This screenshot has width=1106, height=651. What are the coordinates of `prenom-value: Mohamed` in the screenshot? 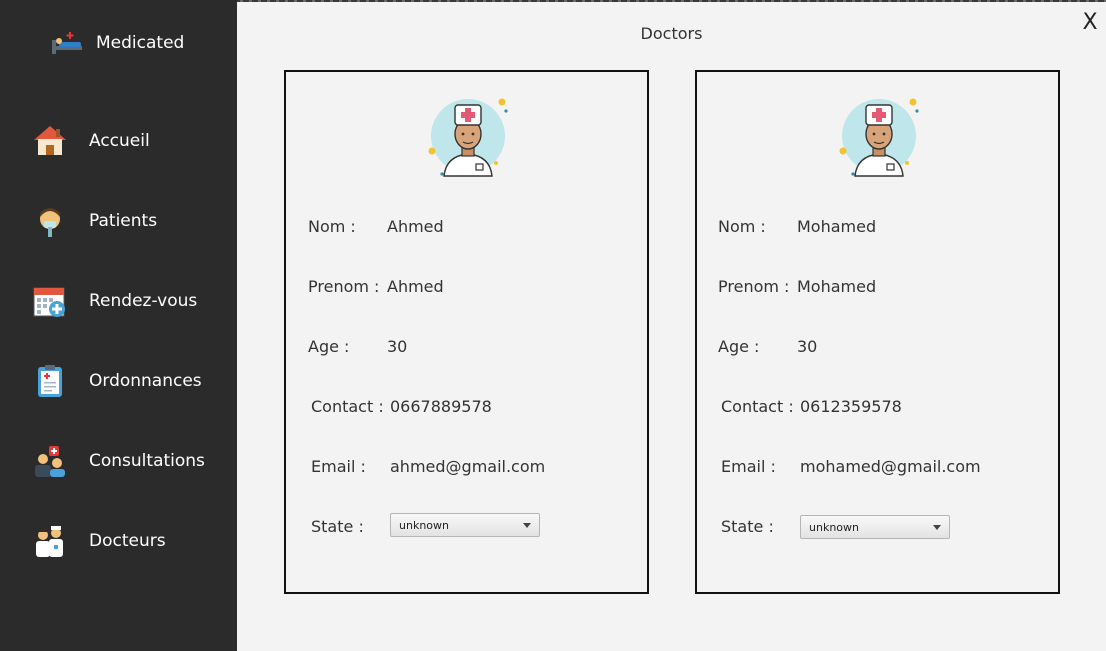 It's located at (837, 286).